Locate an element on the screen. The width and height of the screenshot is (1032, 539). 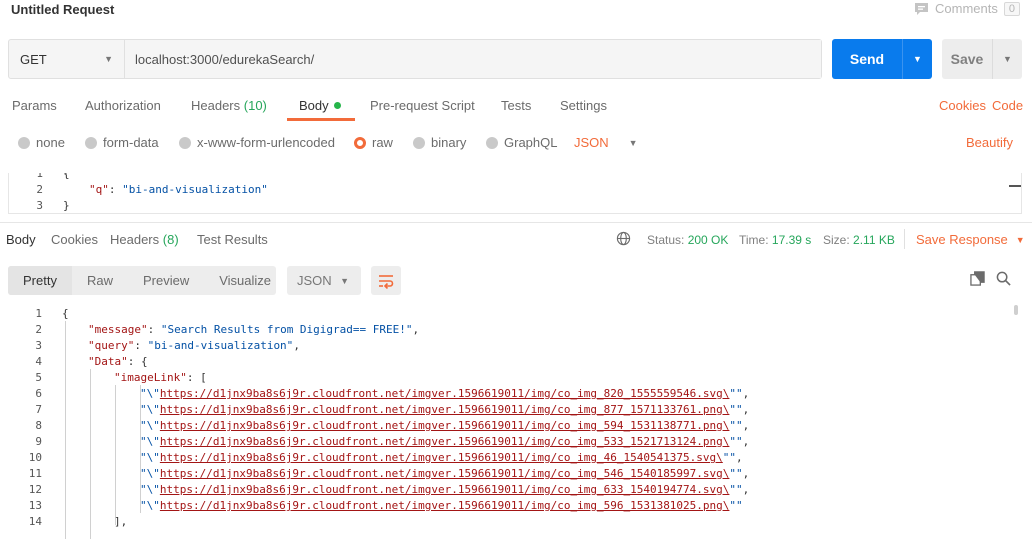
body-indicator-dot is located at coordinates (337, 105).